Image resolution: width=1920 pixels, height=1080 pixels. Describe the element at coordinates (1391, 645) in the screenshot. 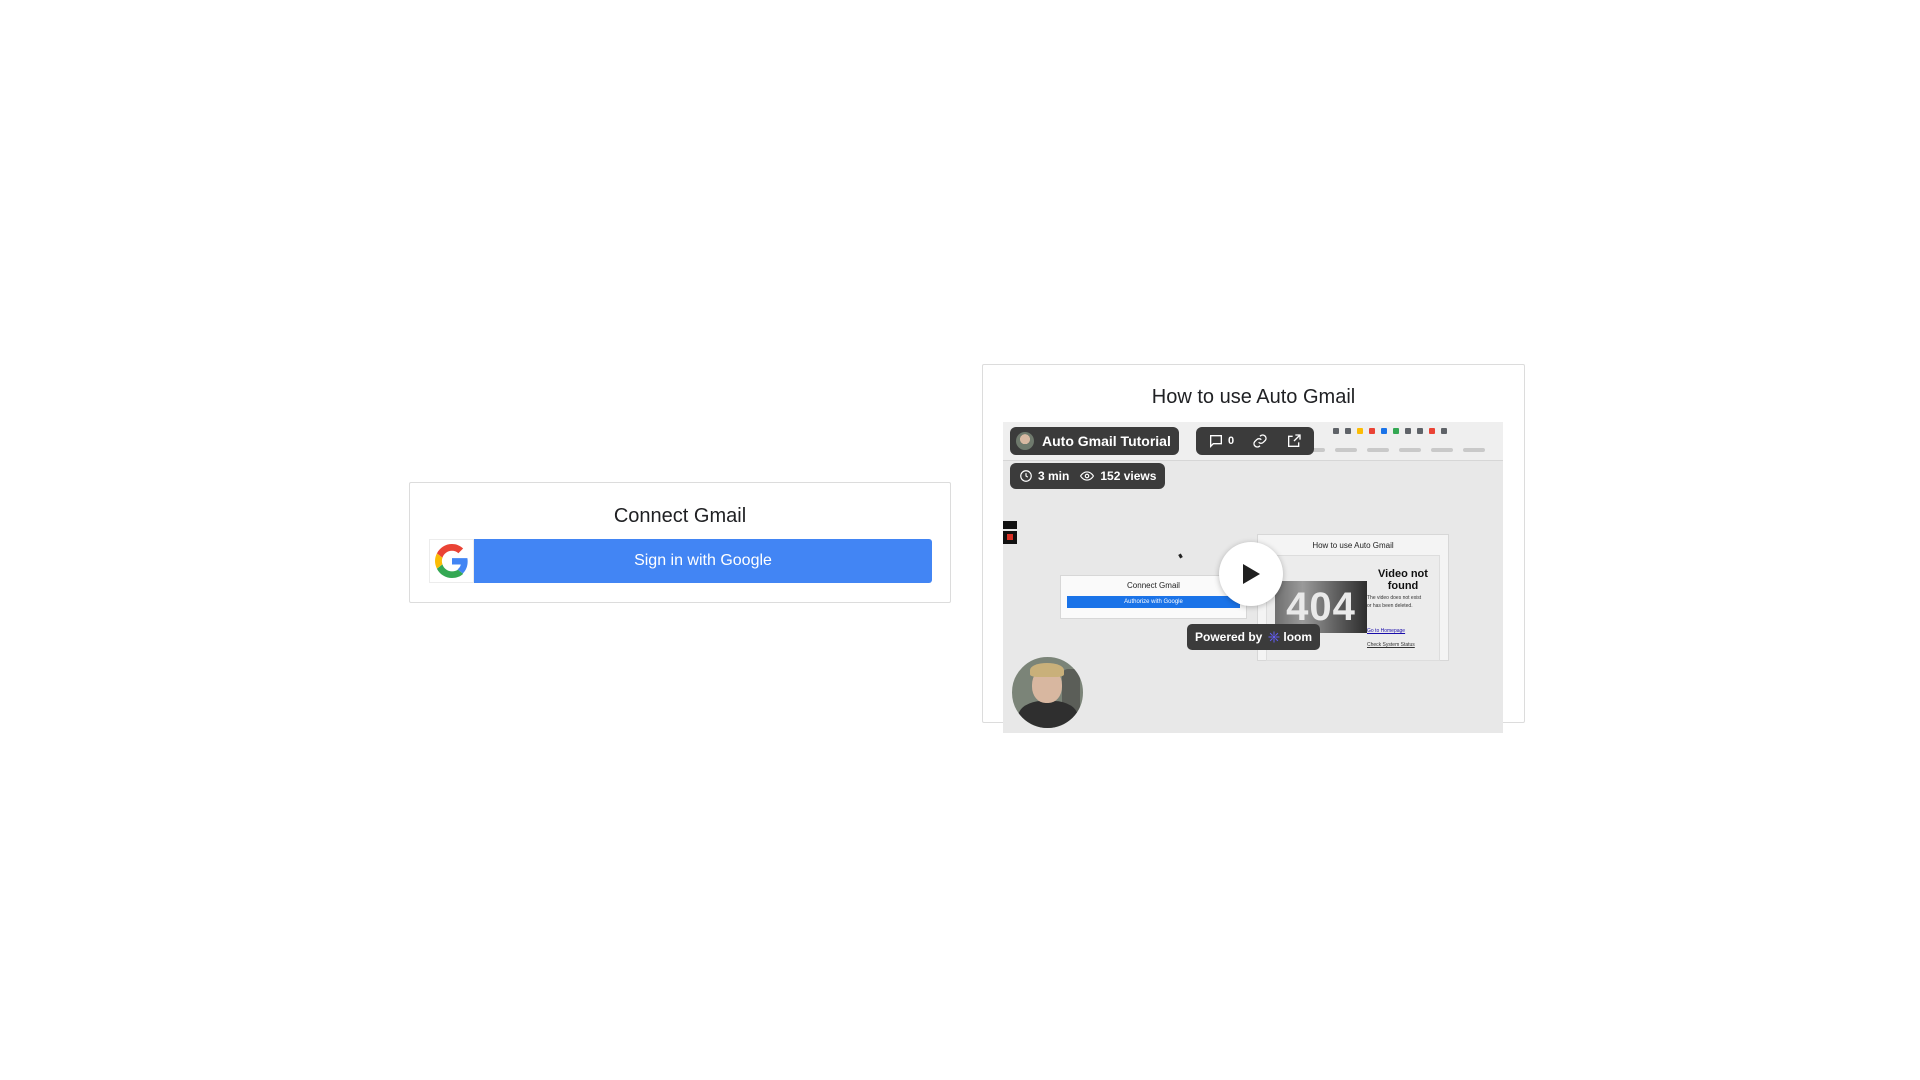

I see `system-status-link: Check System Status` at that location.